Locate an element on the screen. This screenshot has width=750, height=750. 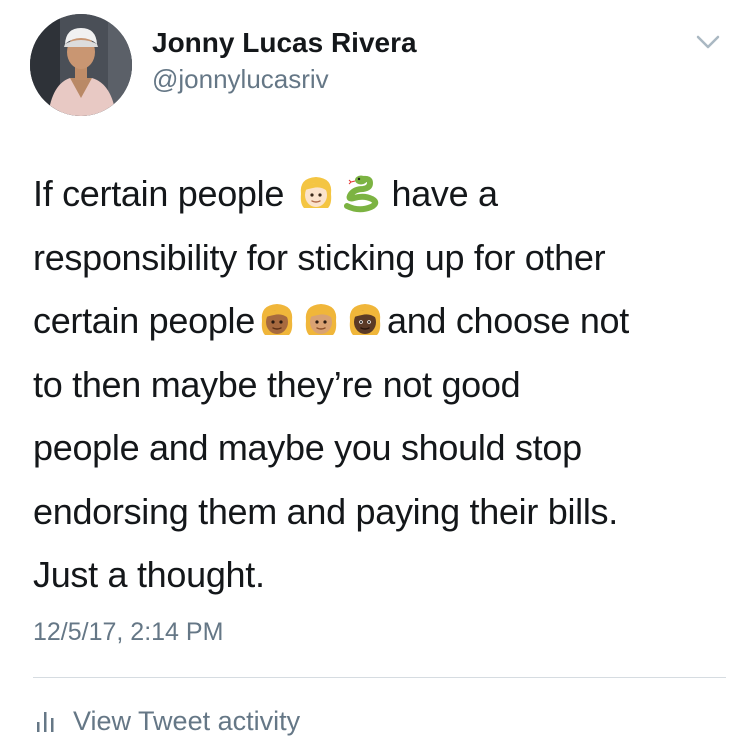
tweet-text-line: certain people and choose not is located at coordinates (383, 321).